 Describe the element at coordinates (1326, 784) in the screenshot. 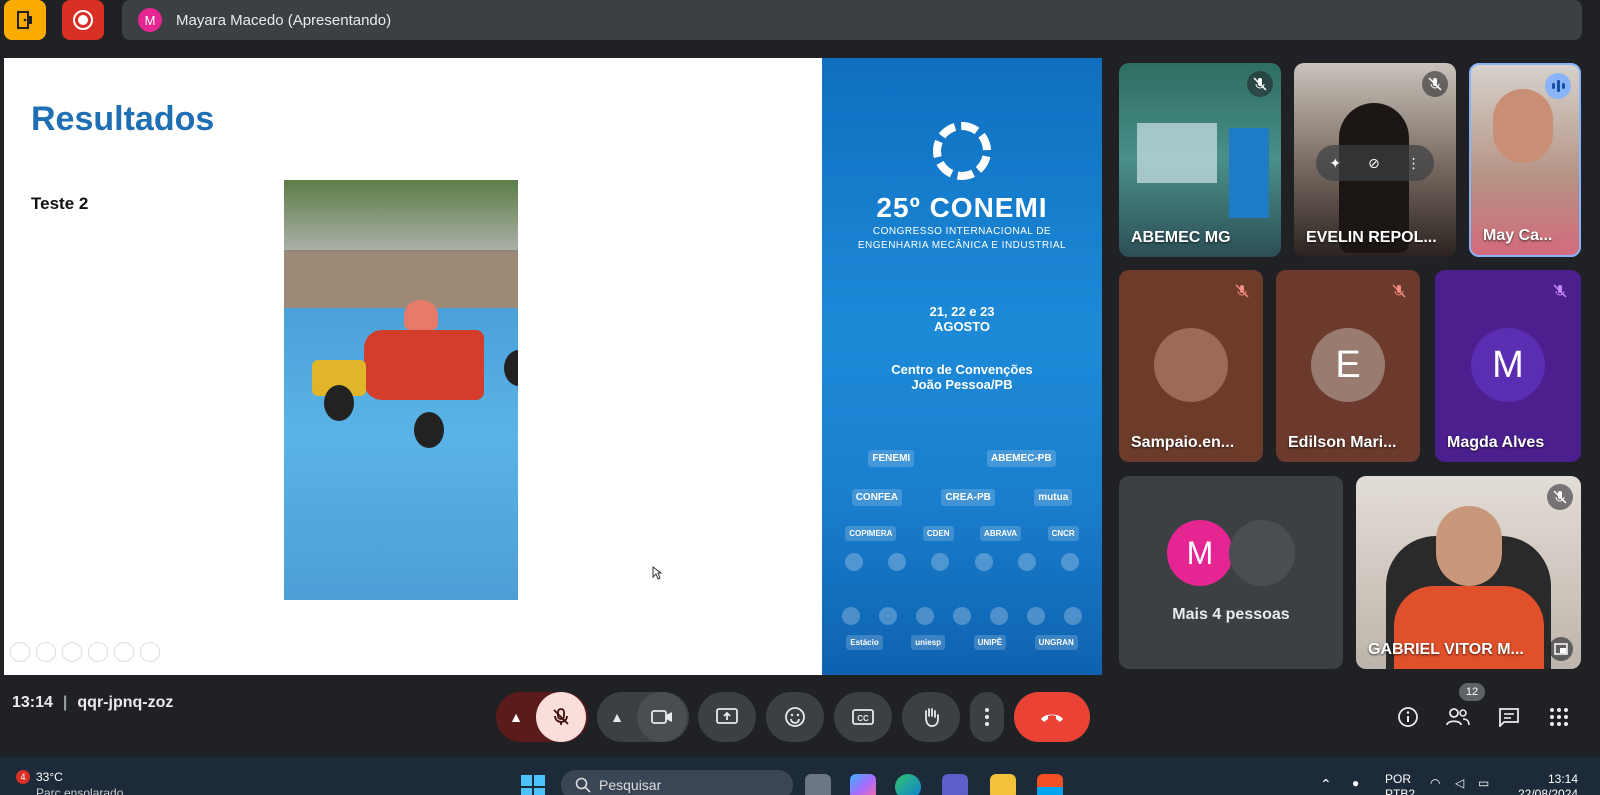

I see `tray-chevron-icon: ⌃` at that location.